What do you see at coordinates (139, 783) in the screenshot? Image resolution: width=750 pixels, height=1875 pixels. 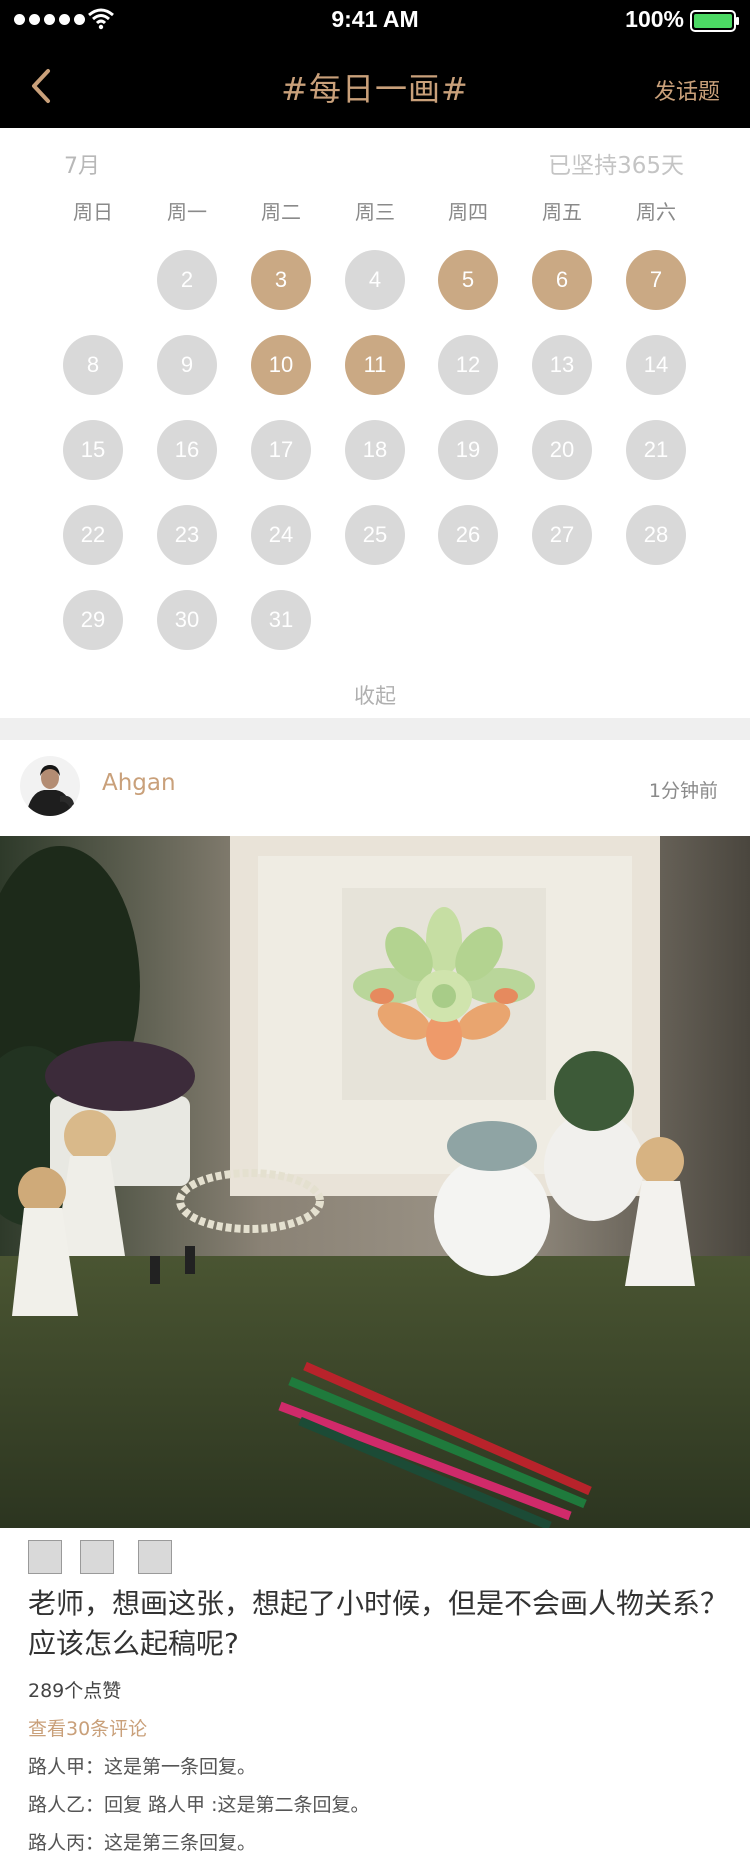 I see `username: Ahgan` at bounding box center [139, 783].